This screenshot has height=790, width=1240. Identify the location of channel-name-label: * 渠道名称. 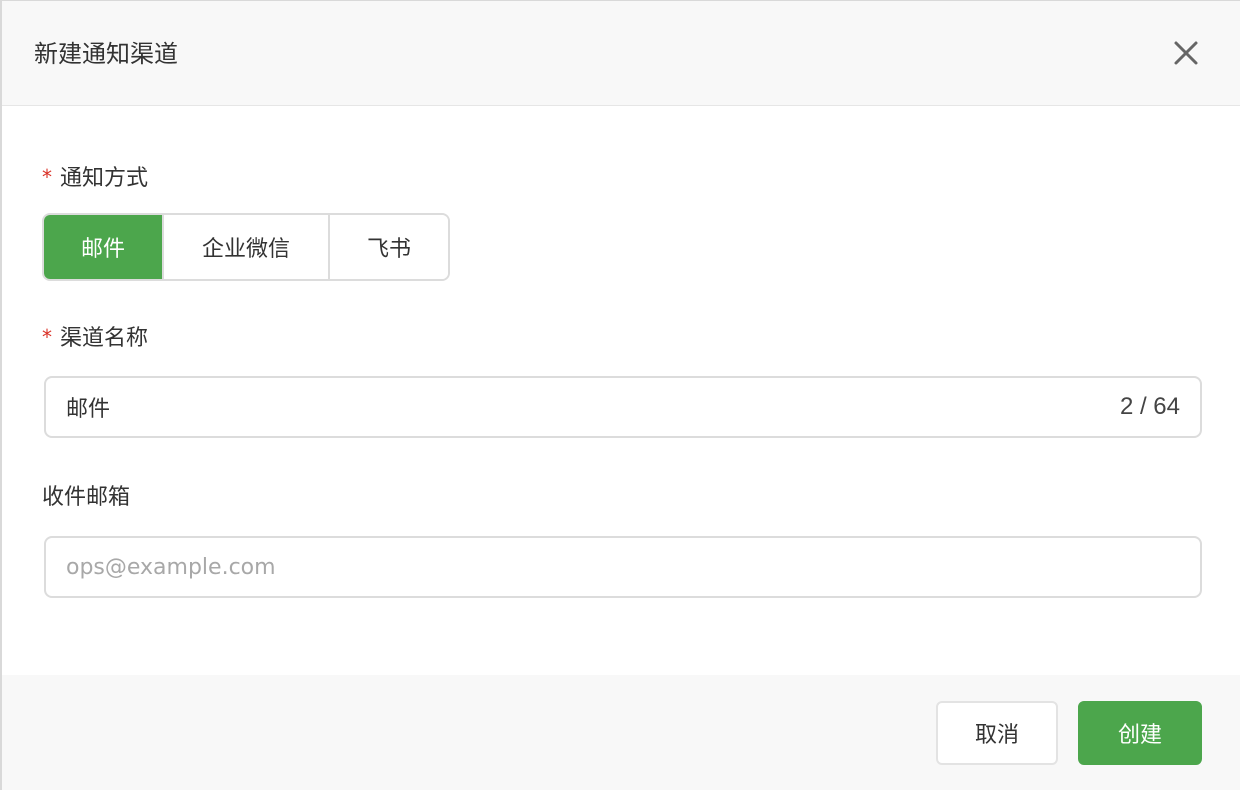
(95, 338).